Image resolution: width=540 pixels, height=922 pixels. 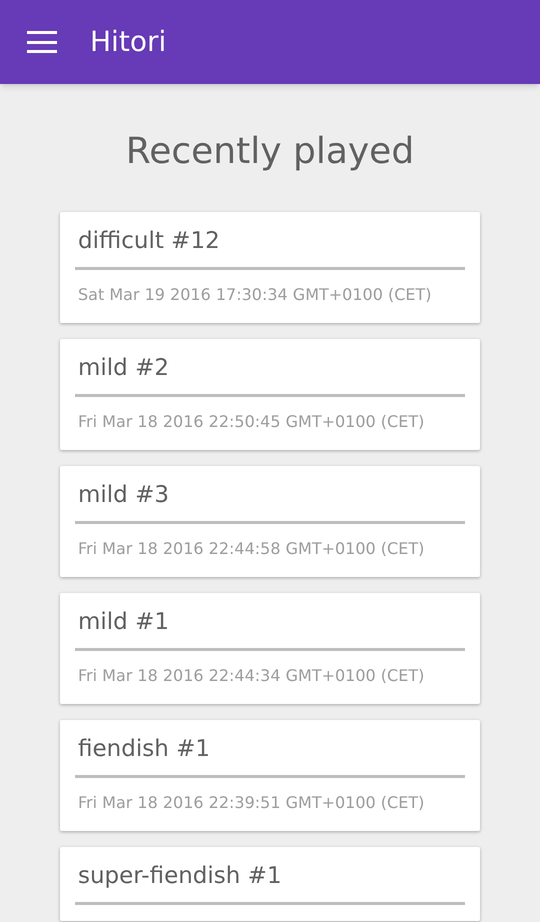 I want to click on game-name: fiendish #1, so click(x=144, y=749).